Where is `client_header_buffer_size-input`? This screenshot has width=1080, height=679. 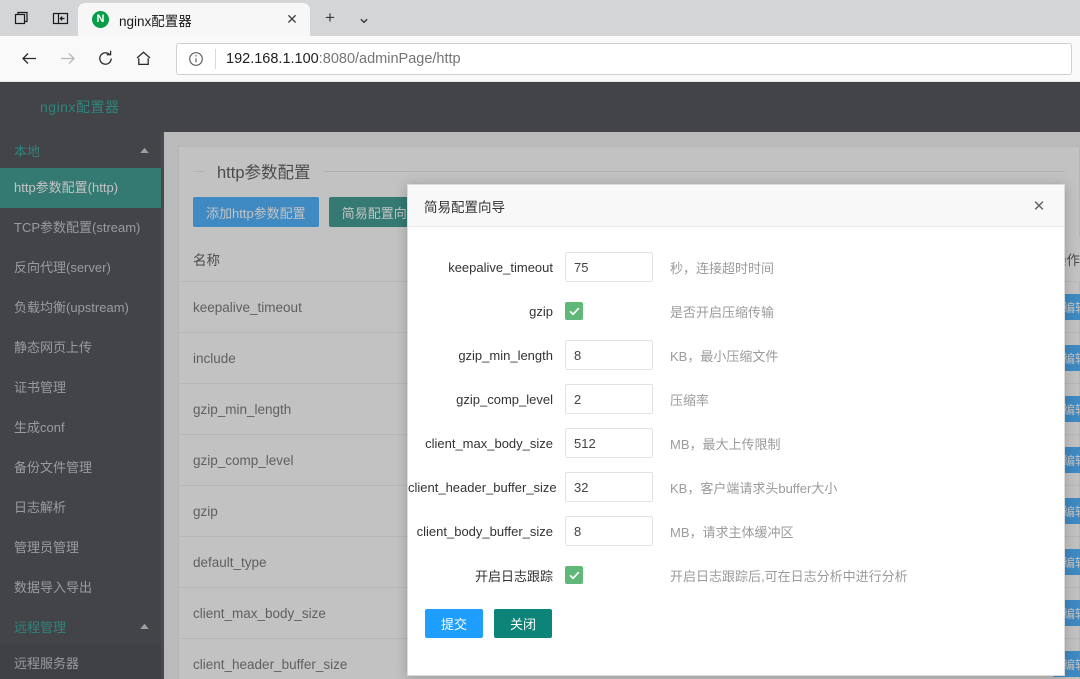 client_header_buffer_size-input is located at coordinates (609, 487).